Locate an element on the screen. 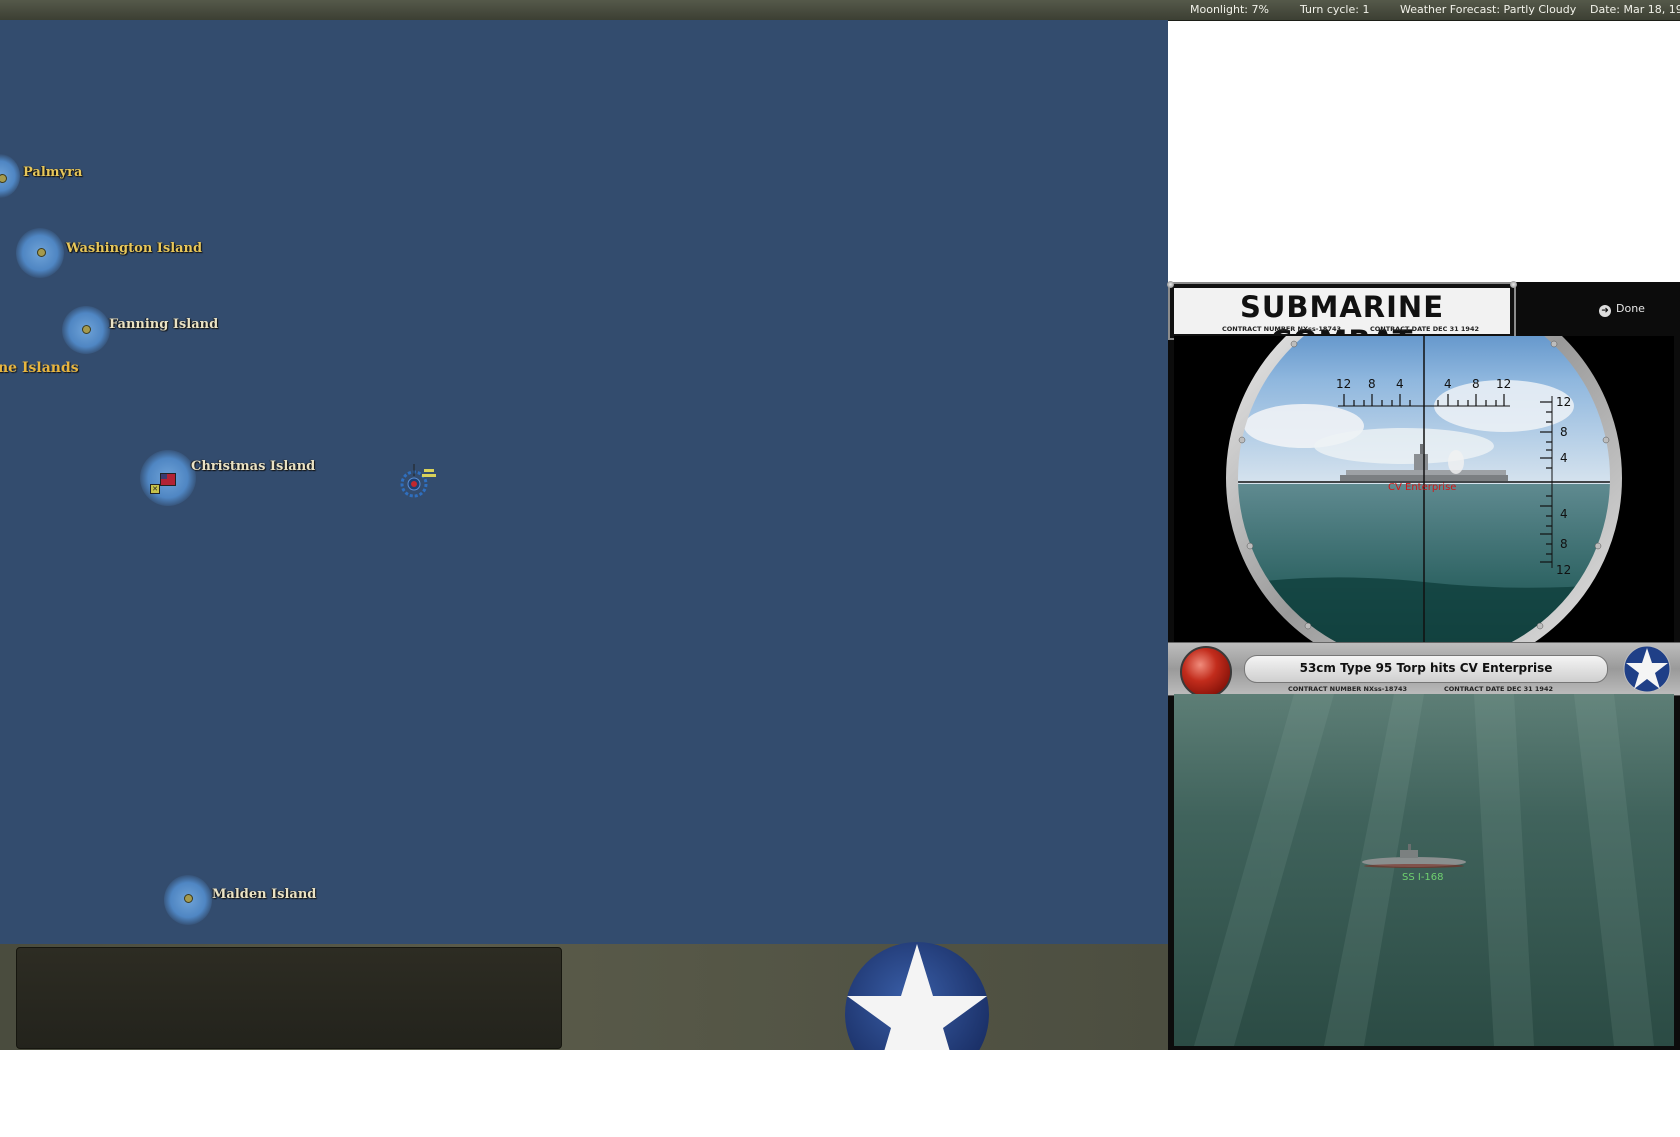 The height and width of the screenshot is (1137, 1680). reticle-right-4a: 4 is located at coordinates (1564, 458).